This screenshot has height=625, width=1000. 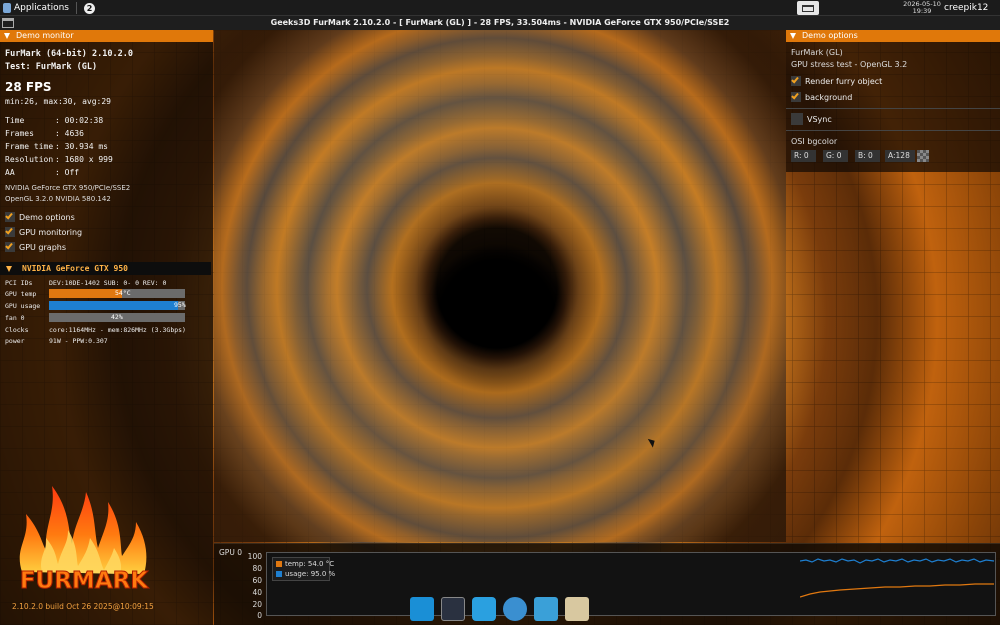 What do you see at coordinates (230, 552) in the screenshot?
I see `graph-label: GPU 0` at bounding box center [230, 552].